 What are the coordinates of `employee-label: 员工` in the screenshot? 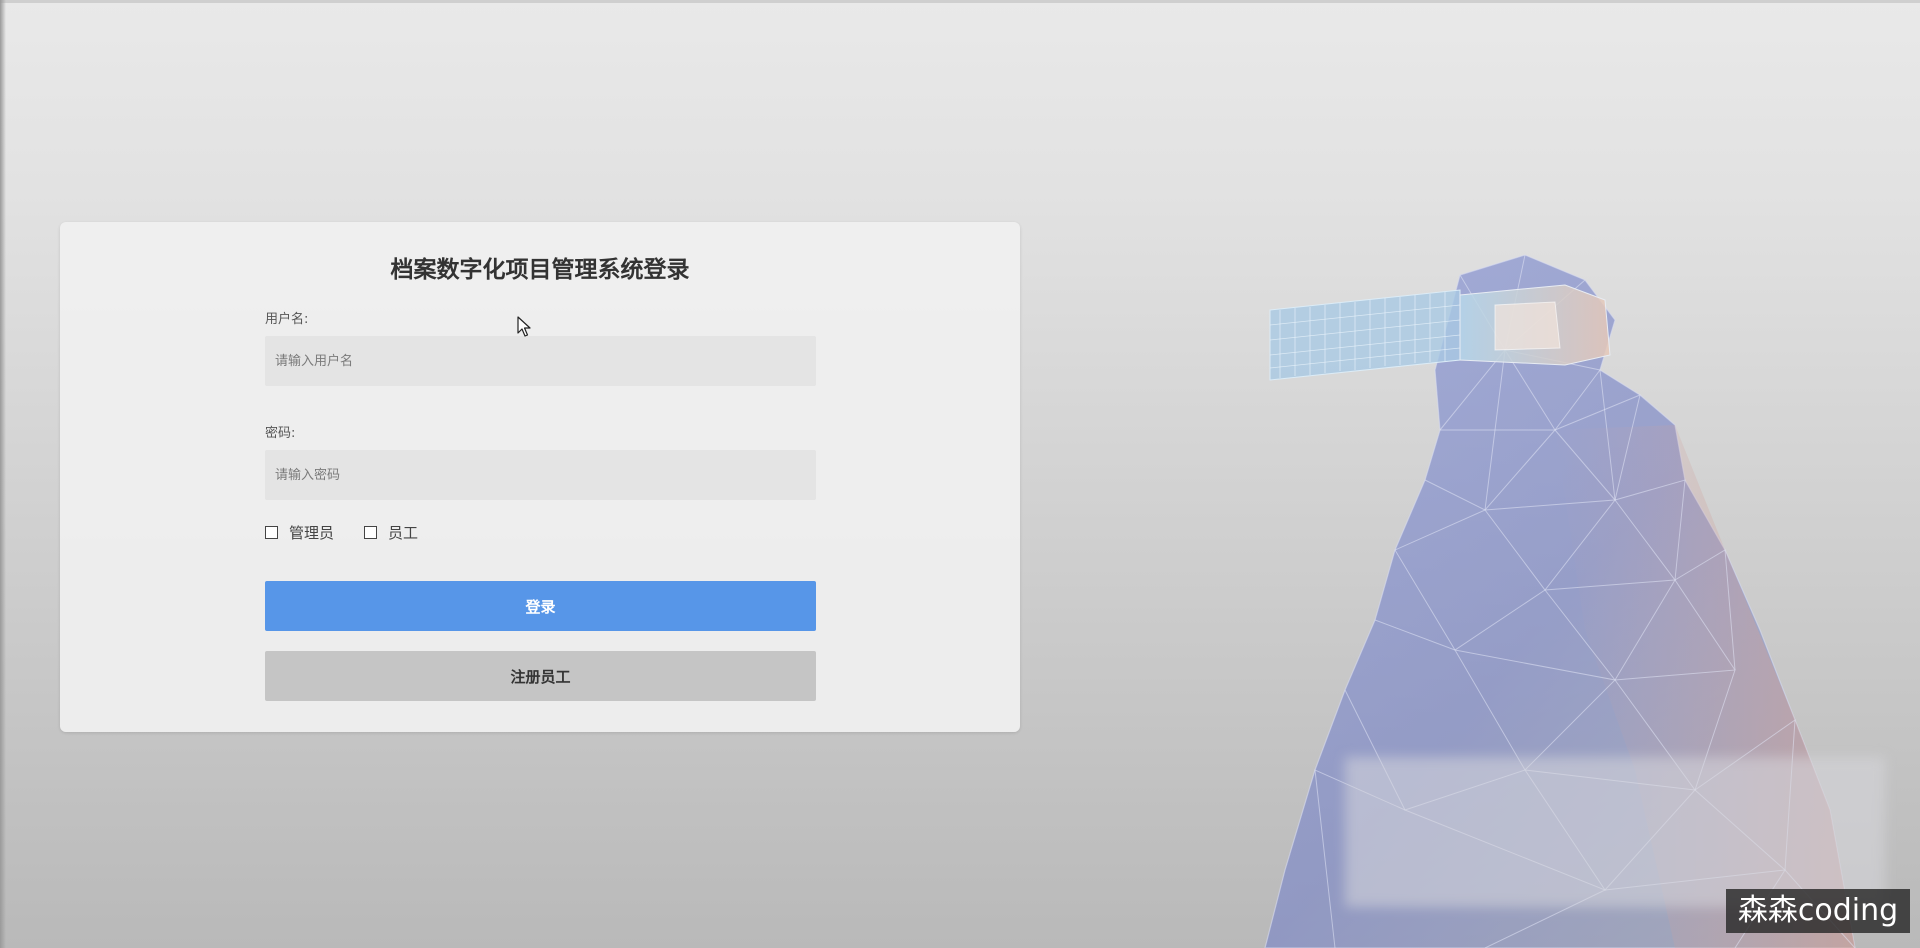 It's located at (403, 532).